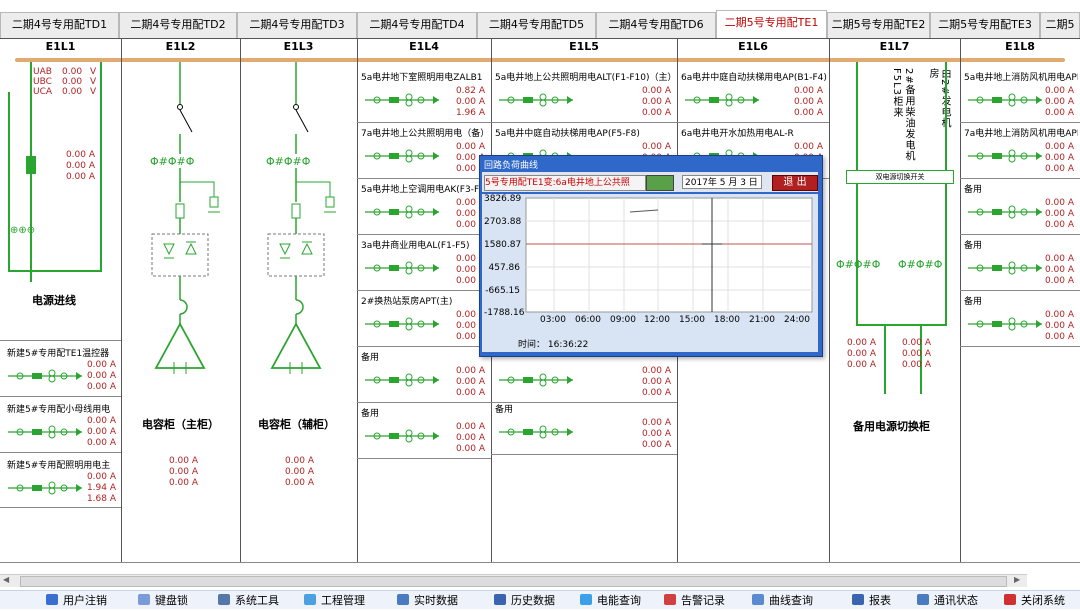 The width and height of the screenshot is (1080, 611). What do you see at coordinates (782, 600) in the screenshot?
I see `taskbar-curve-button: 曲线查询` at bounding box center [782, 600].